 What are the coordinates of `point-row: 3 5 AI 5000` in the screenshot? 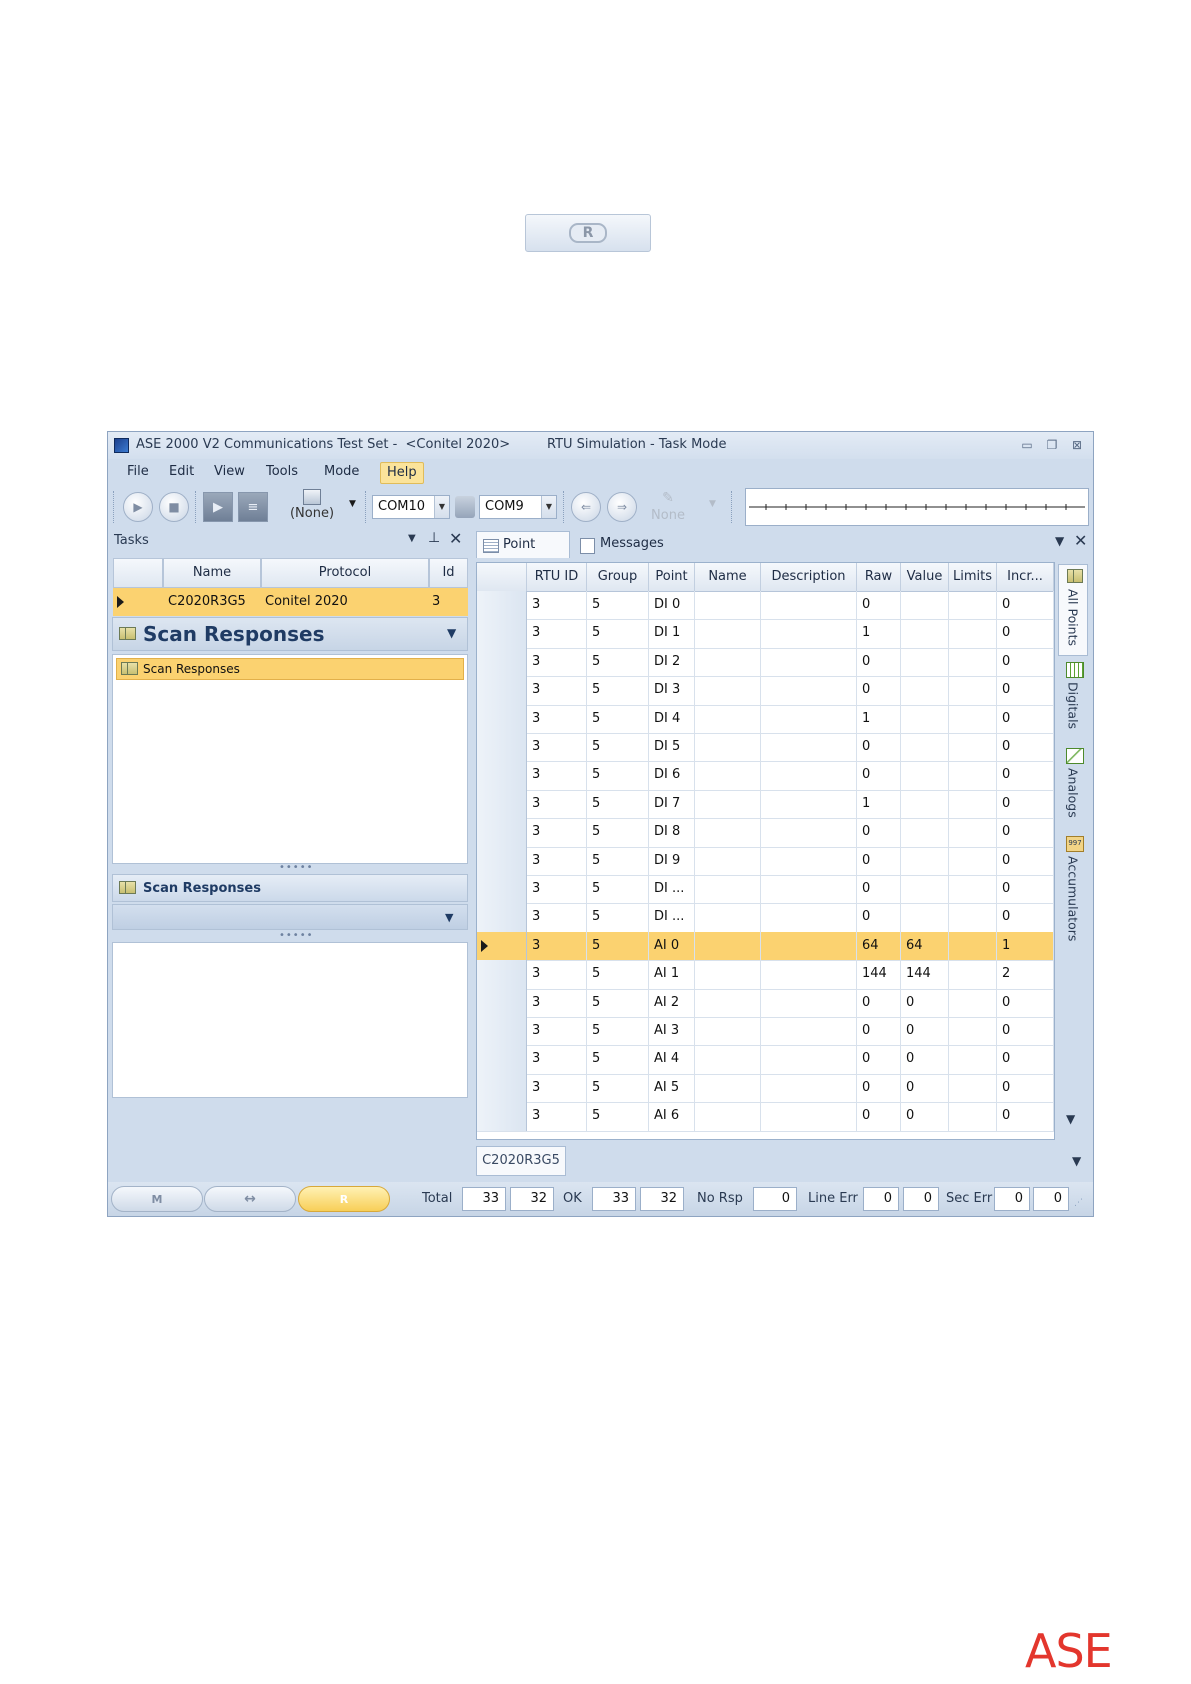 It's located at (765, 1088).